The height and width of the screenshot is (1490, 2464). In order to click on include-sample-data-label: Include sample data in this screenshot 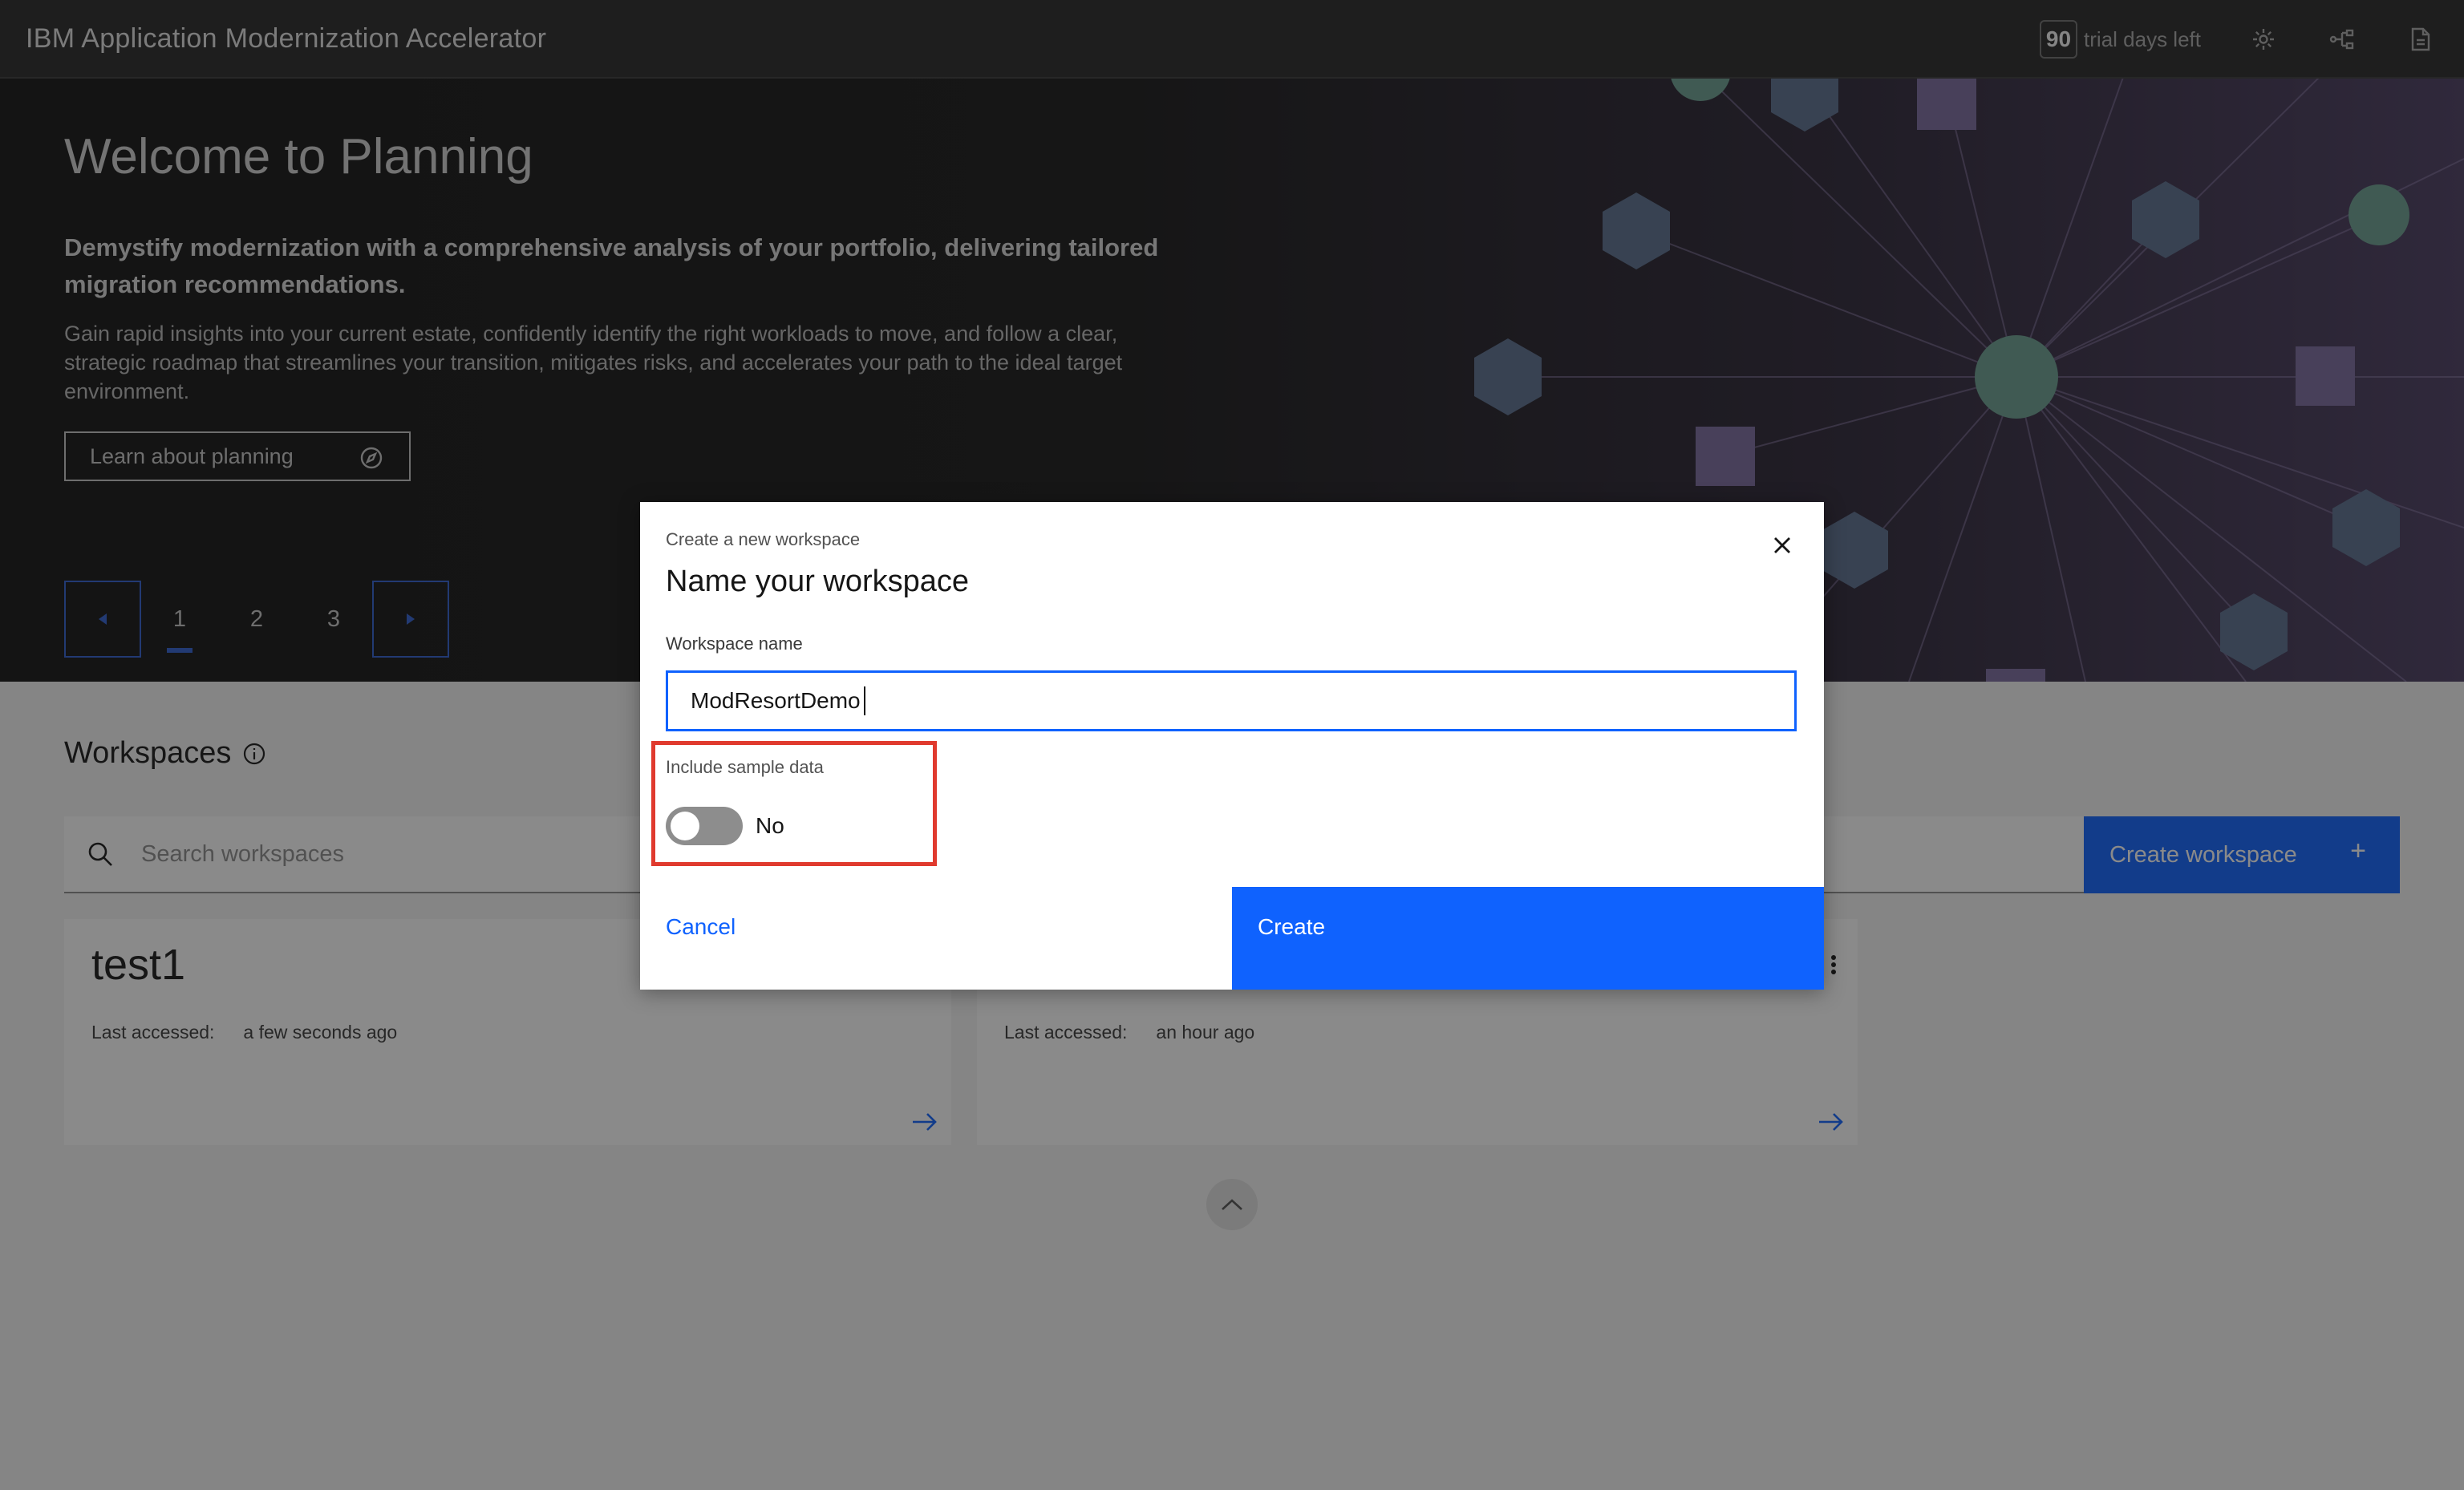, I will do `click(745, 767)`.